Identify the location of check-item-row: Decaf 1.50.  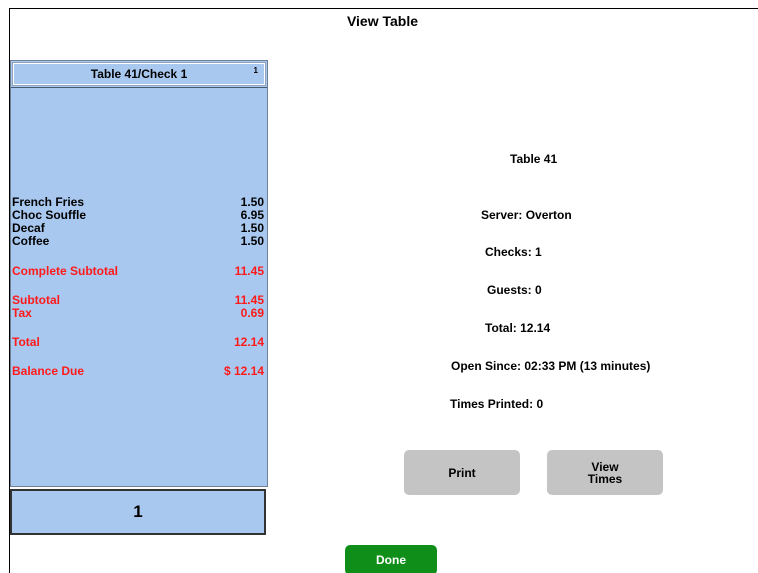
(138, 228).